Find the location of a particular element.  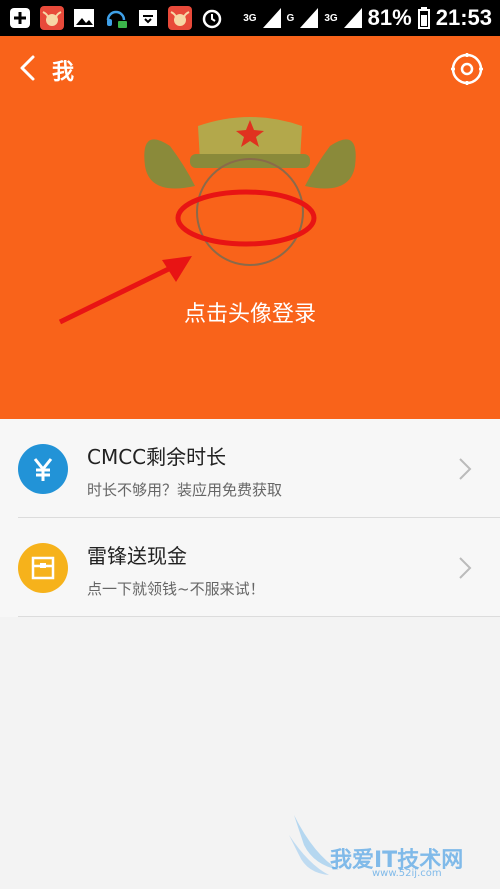

add-icon is located at coordinates (20, 18).